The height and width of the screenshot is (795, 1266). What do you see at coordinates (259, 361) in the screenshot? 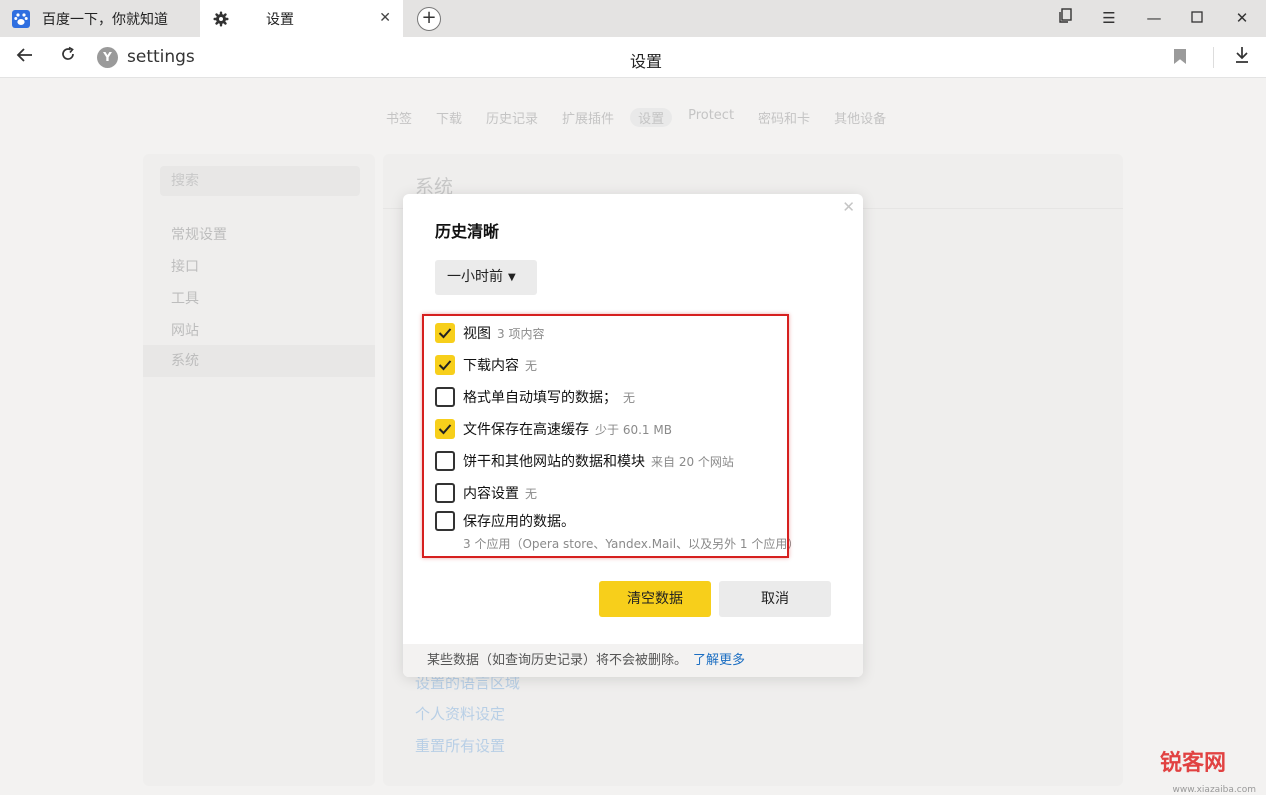
I see `sidebar-item-system: 系统` at bounding box center [259, 361].